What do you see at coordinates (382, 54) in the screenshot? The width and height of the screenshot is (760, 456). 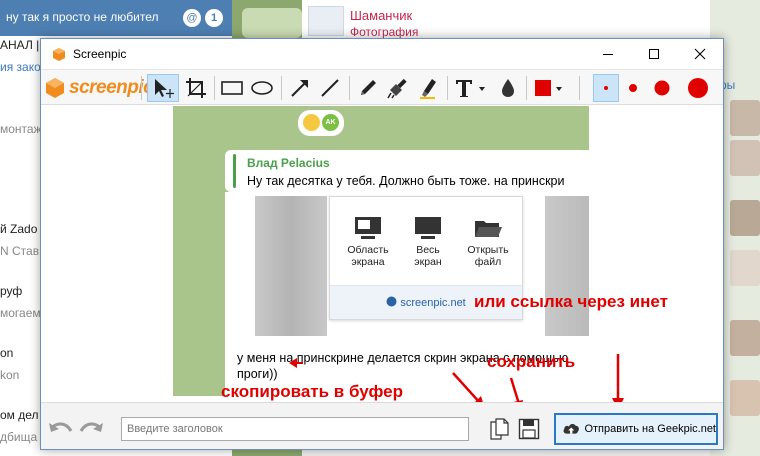 I see `window-titlebar: Screenpic` at bounding box center [382, 54].